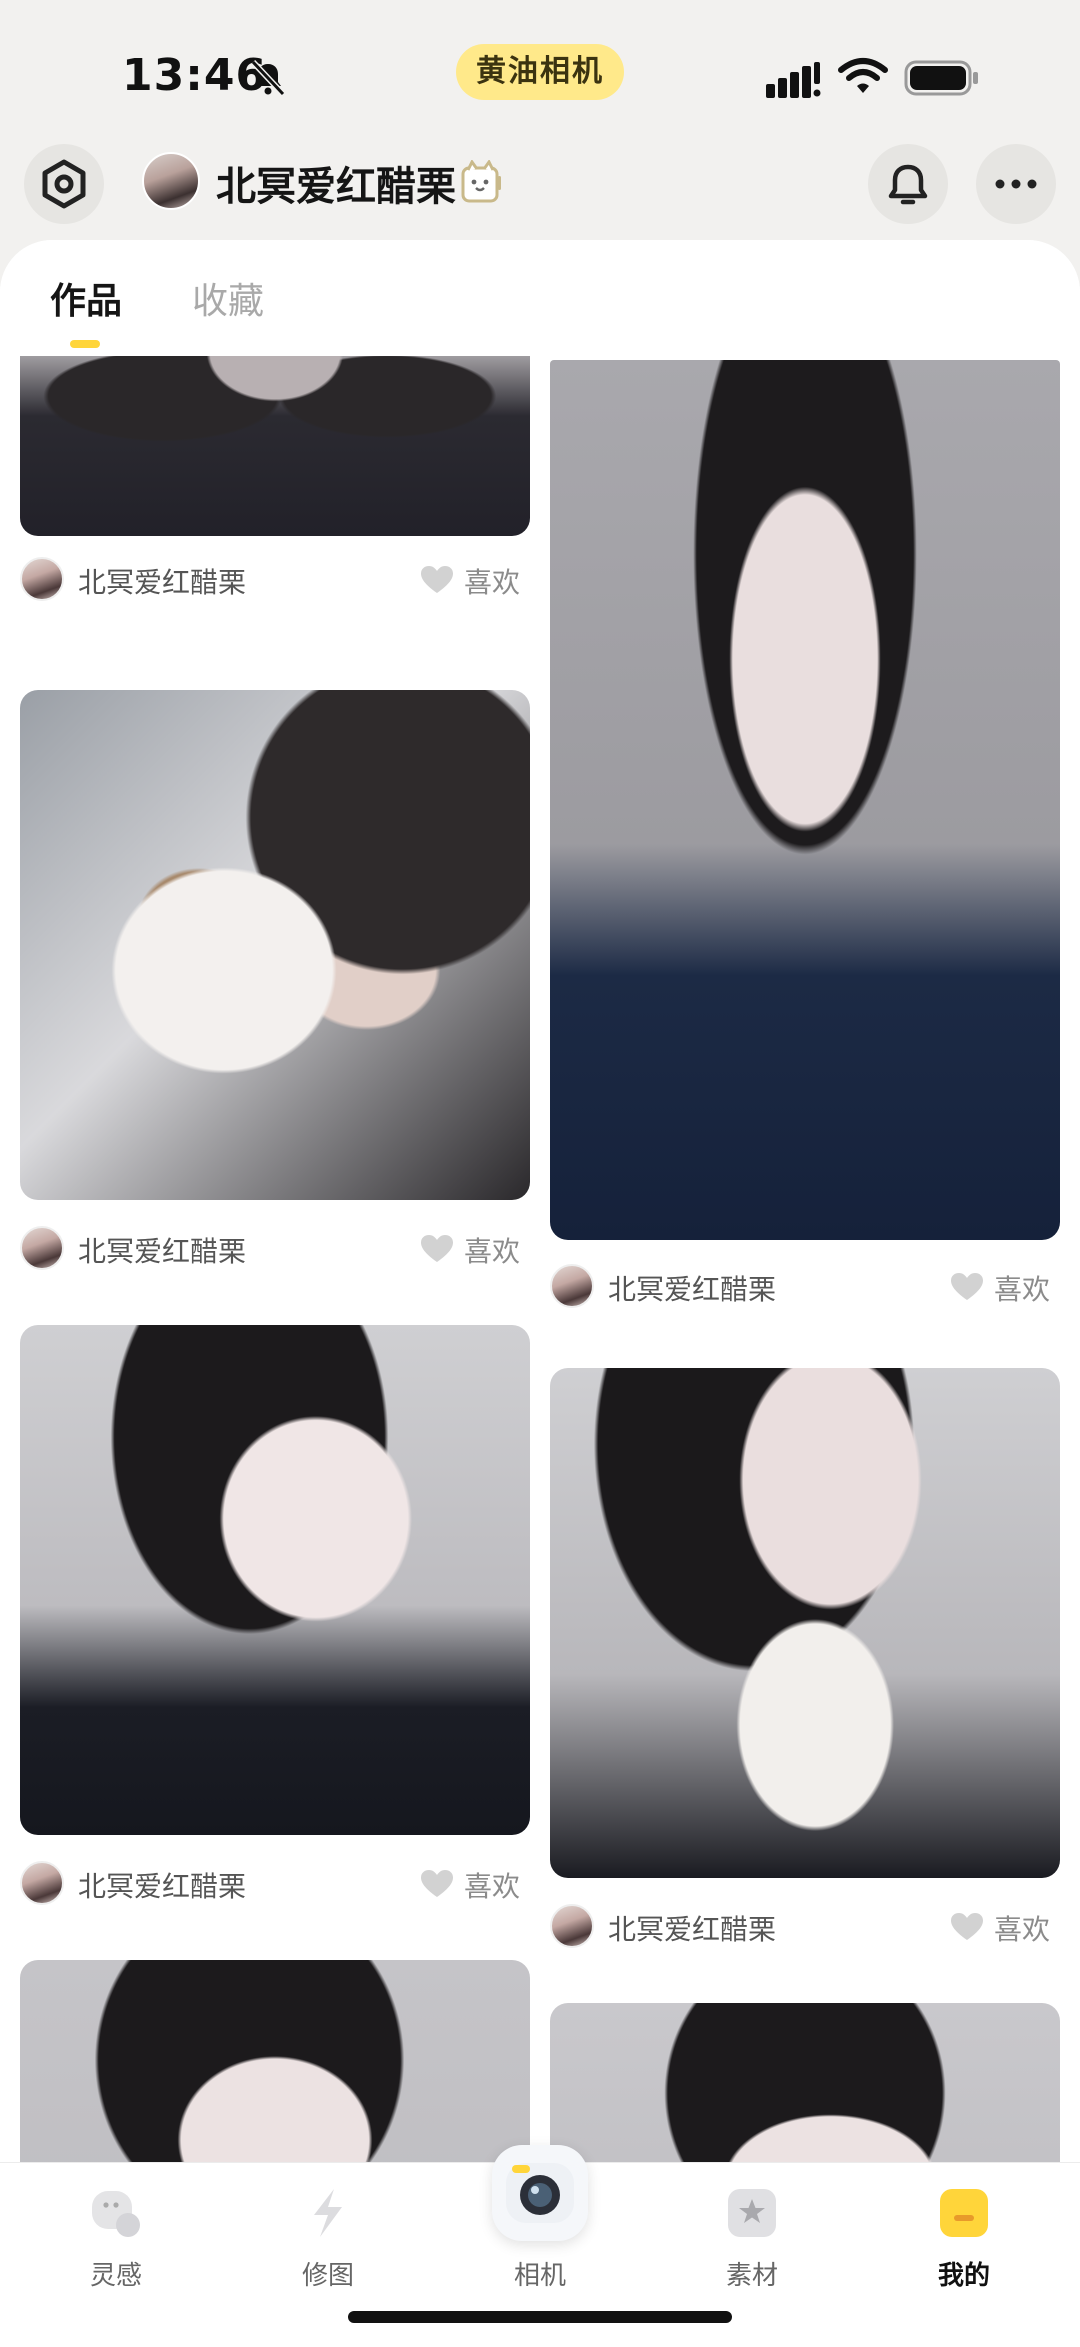 Image resolution: width=1080 pixels, height=2347 pixels. I want to click on status-time: 13:46, so click(195, 75).